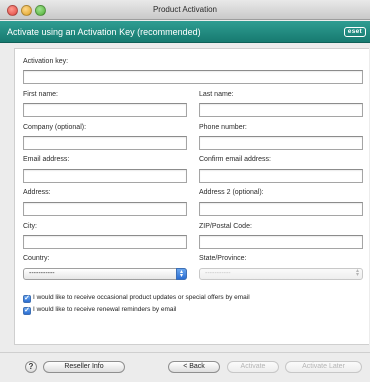 The height and width of the screenshot is (382, 370). I want to click on country-selected-value: -----------, so click(42, 273).